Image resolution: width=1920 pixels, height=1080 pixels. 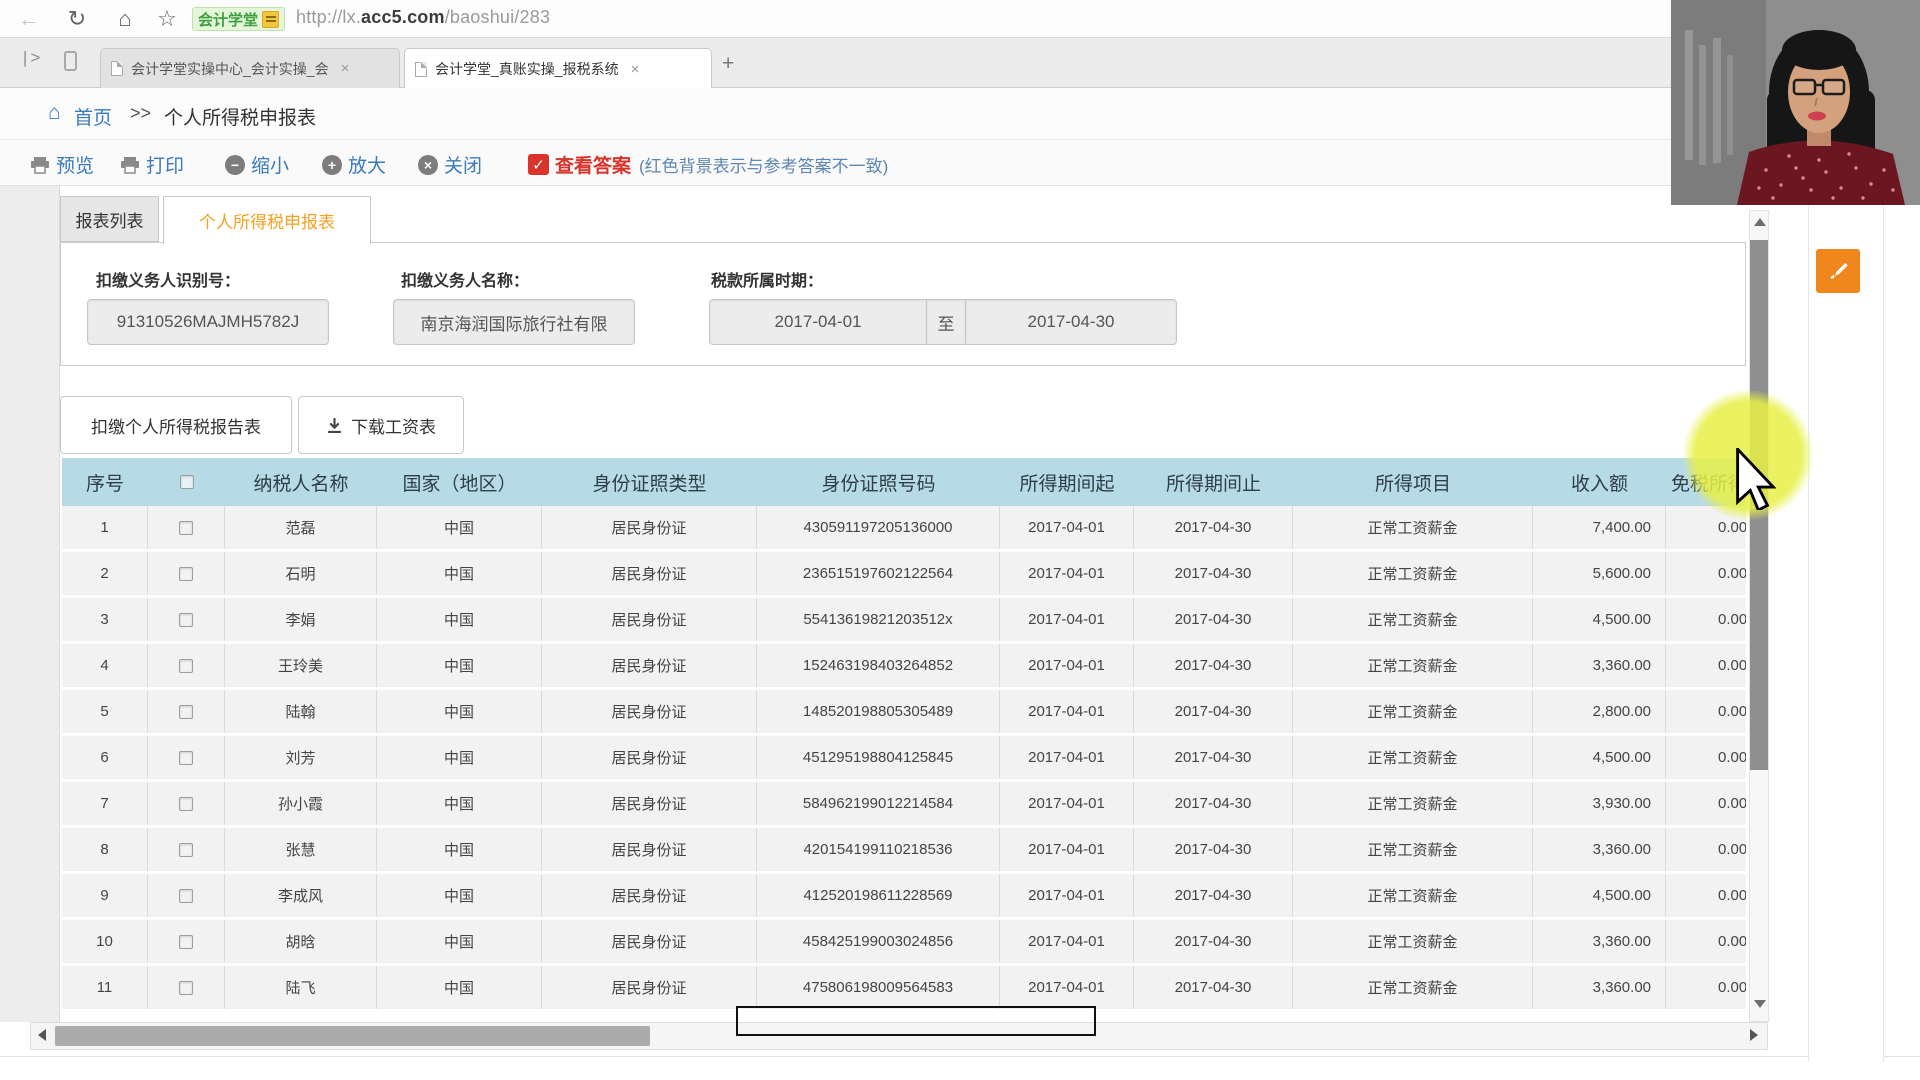 What do you see at coordinates (176, 425) in the screenshot?
I see `withholding-report-button: 扣缴个人所得税报告表` at bounding box center [176, 425].